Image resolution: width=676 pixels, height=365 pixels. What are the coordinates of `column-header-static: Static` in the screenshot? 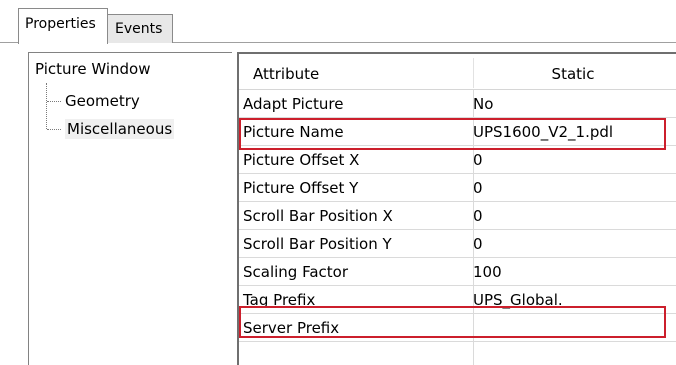 It's located at (573, 74).